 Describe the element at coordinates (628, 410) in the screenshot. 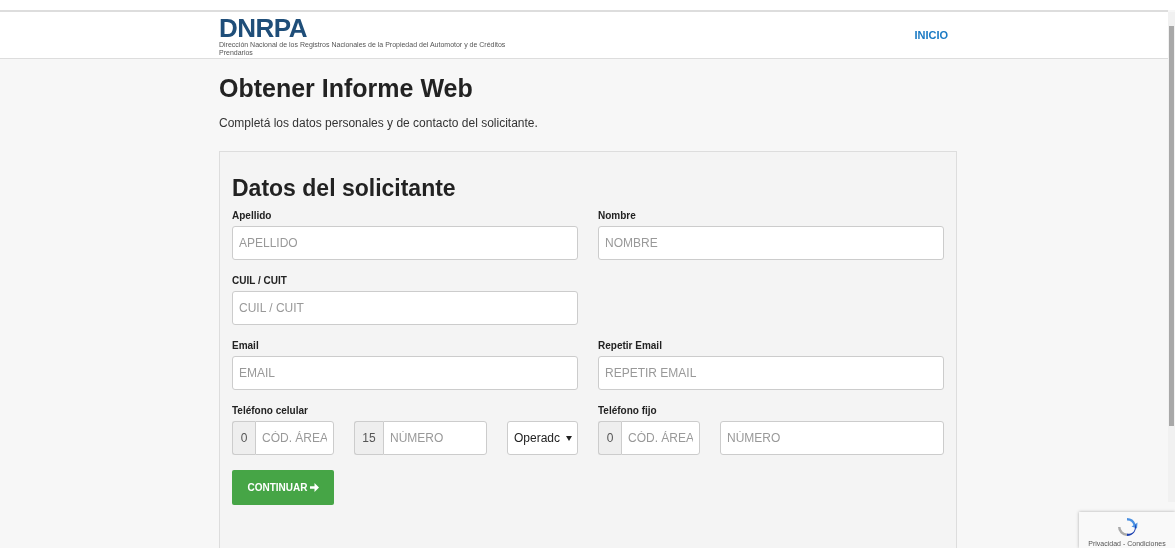

I see `field-label: Teléfono fijo` at that location.